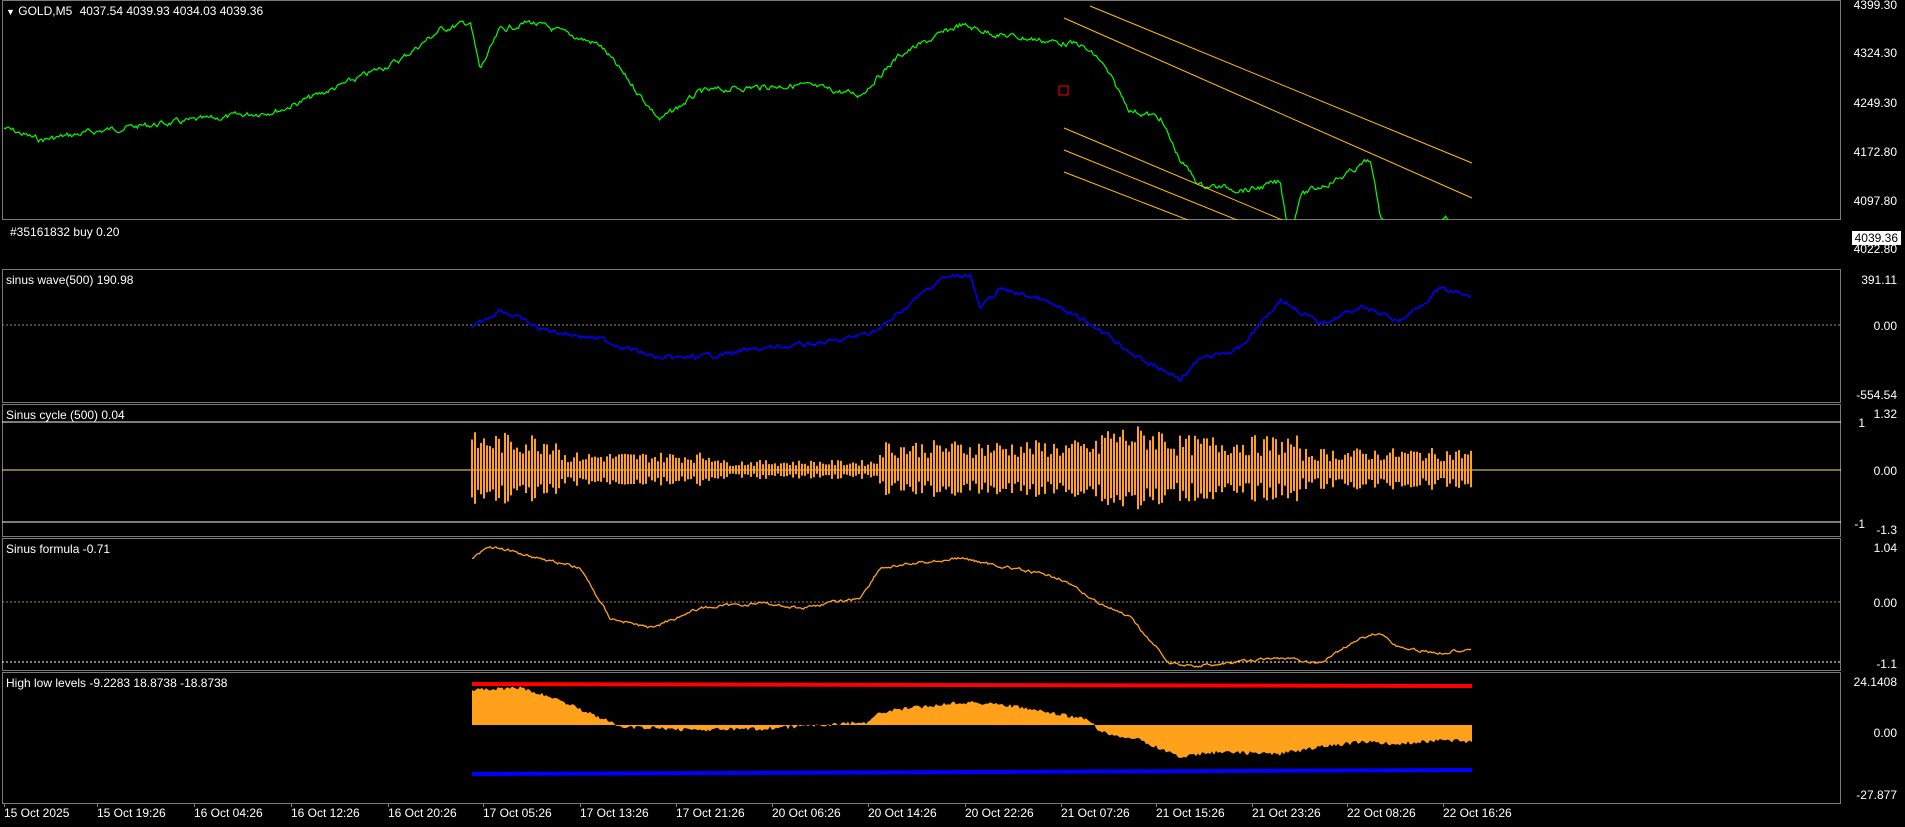 The image size is (1905, 827). What do you see at coordinates (1095, 813) in the screenshot?
I see `time-label: 21 Oct 07:26` at bounding box center [1095, 813].